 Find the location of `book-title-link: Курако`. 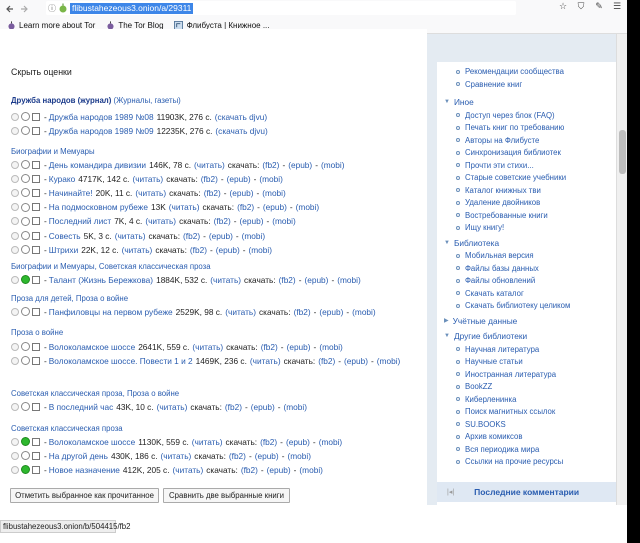

book-title-link: Курако is located at coordinates (62, 179).